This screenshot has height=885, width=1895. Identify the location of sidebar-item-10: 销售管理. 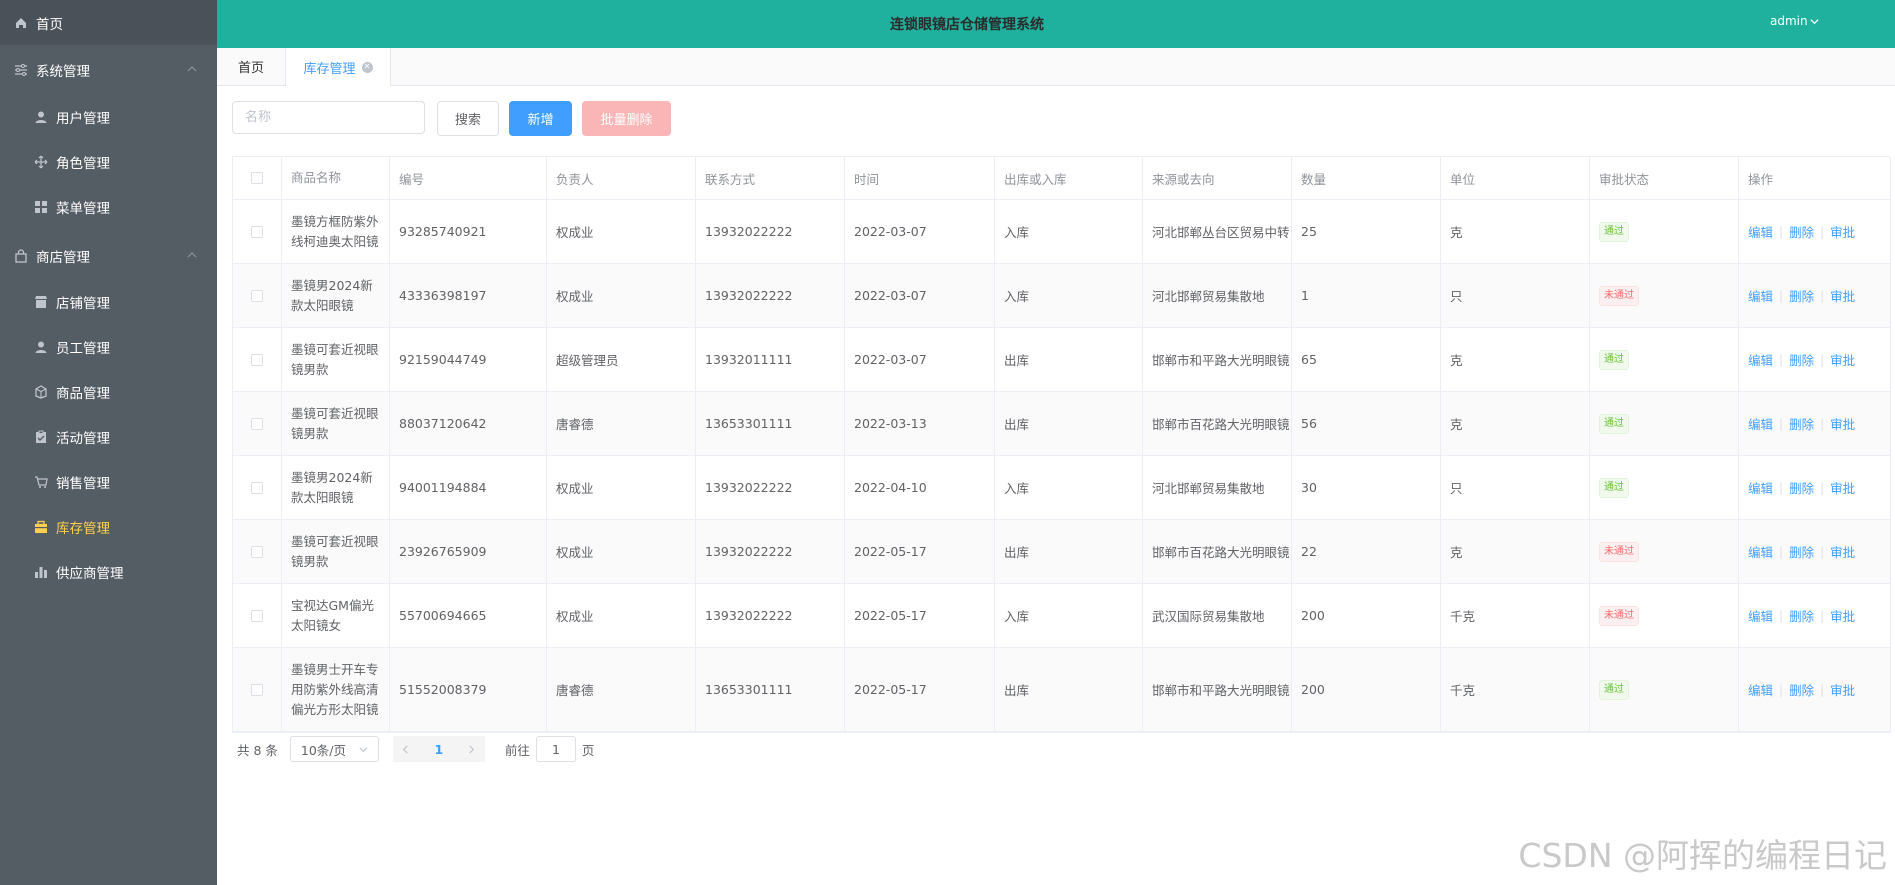
(108, 481).